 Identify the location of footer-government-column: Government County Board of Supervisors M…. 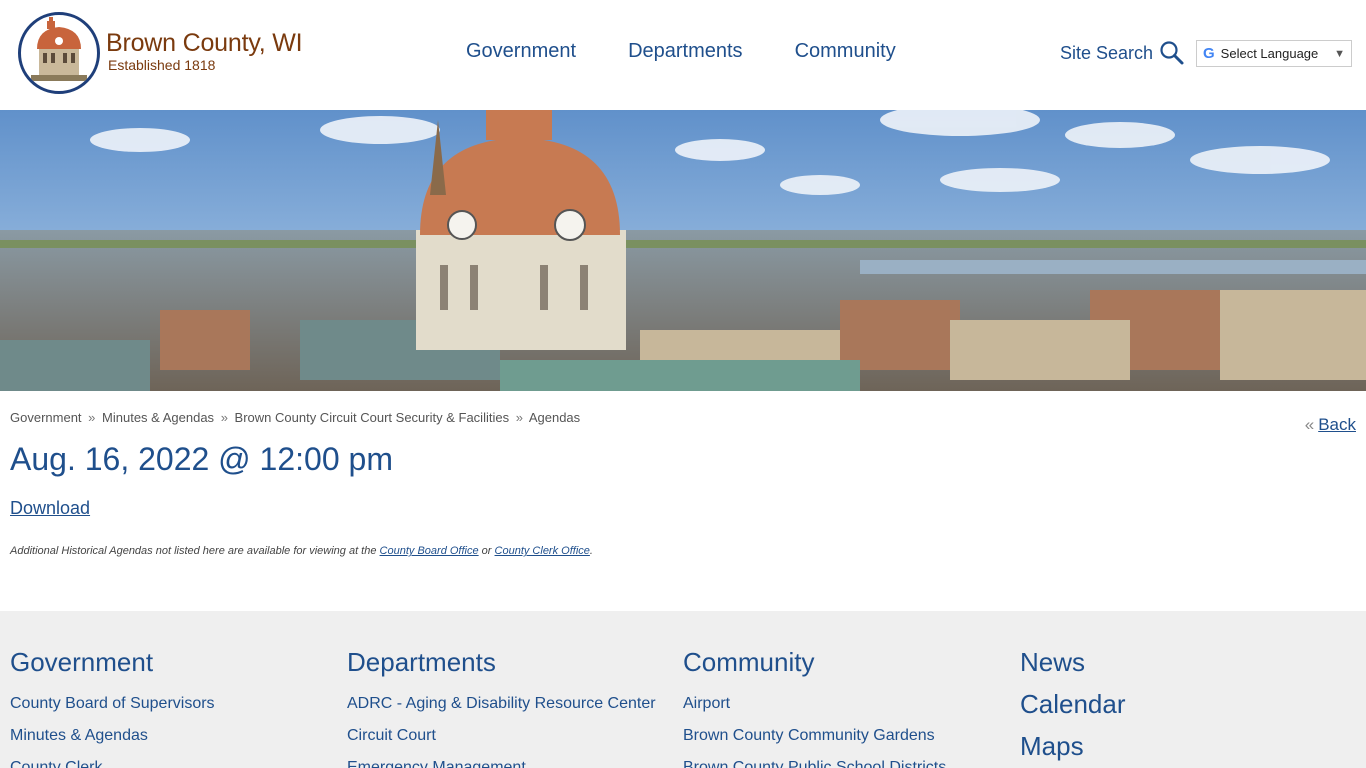
(112, 707).